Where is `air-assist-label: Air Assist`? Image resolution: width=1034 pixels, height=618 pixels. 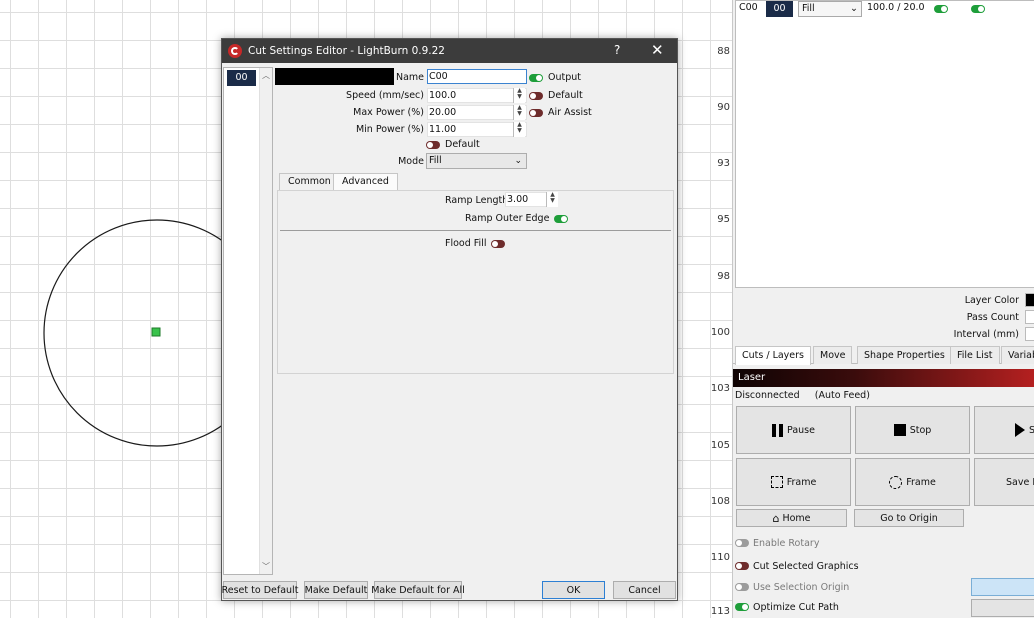
air-assist-label: Air Assist is located at coordinates (570, 112).